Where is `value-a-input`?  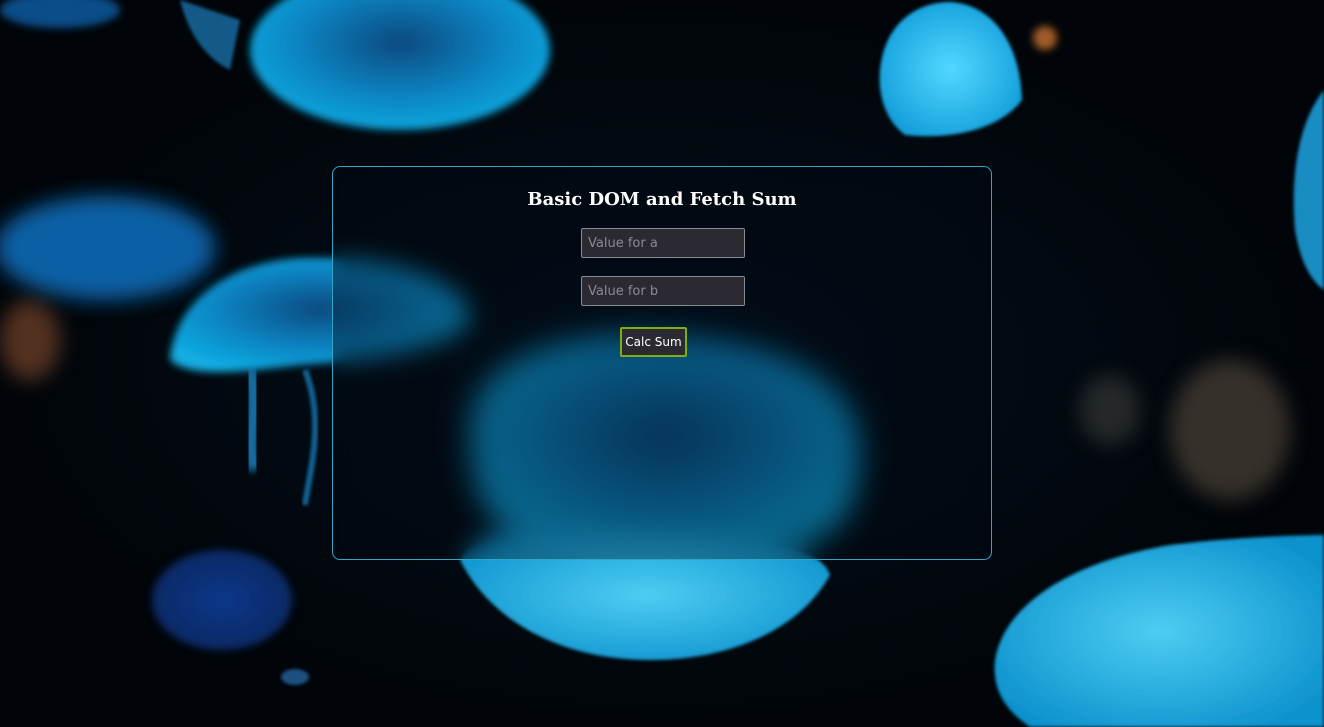
value-a-input is located at coordinates (663, 243).